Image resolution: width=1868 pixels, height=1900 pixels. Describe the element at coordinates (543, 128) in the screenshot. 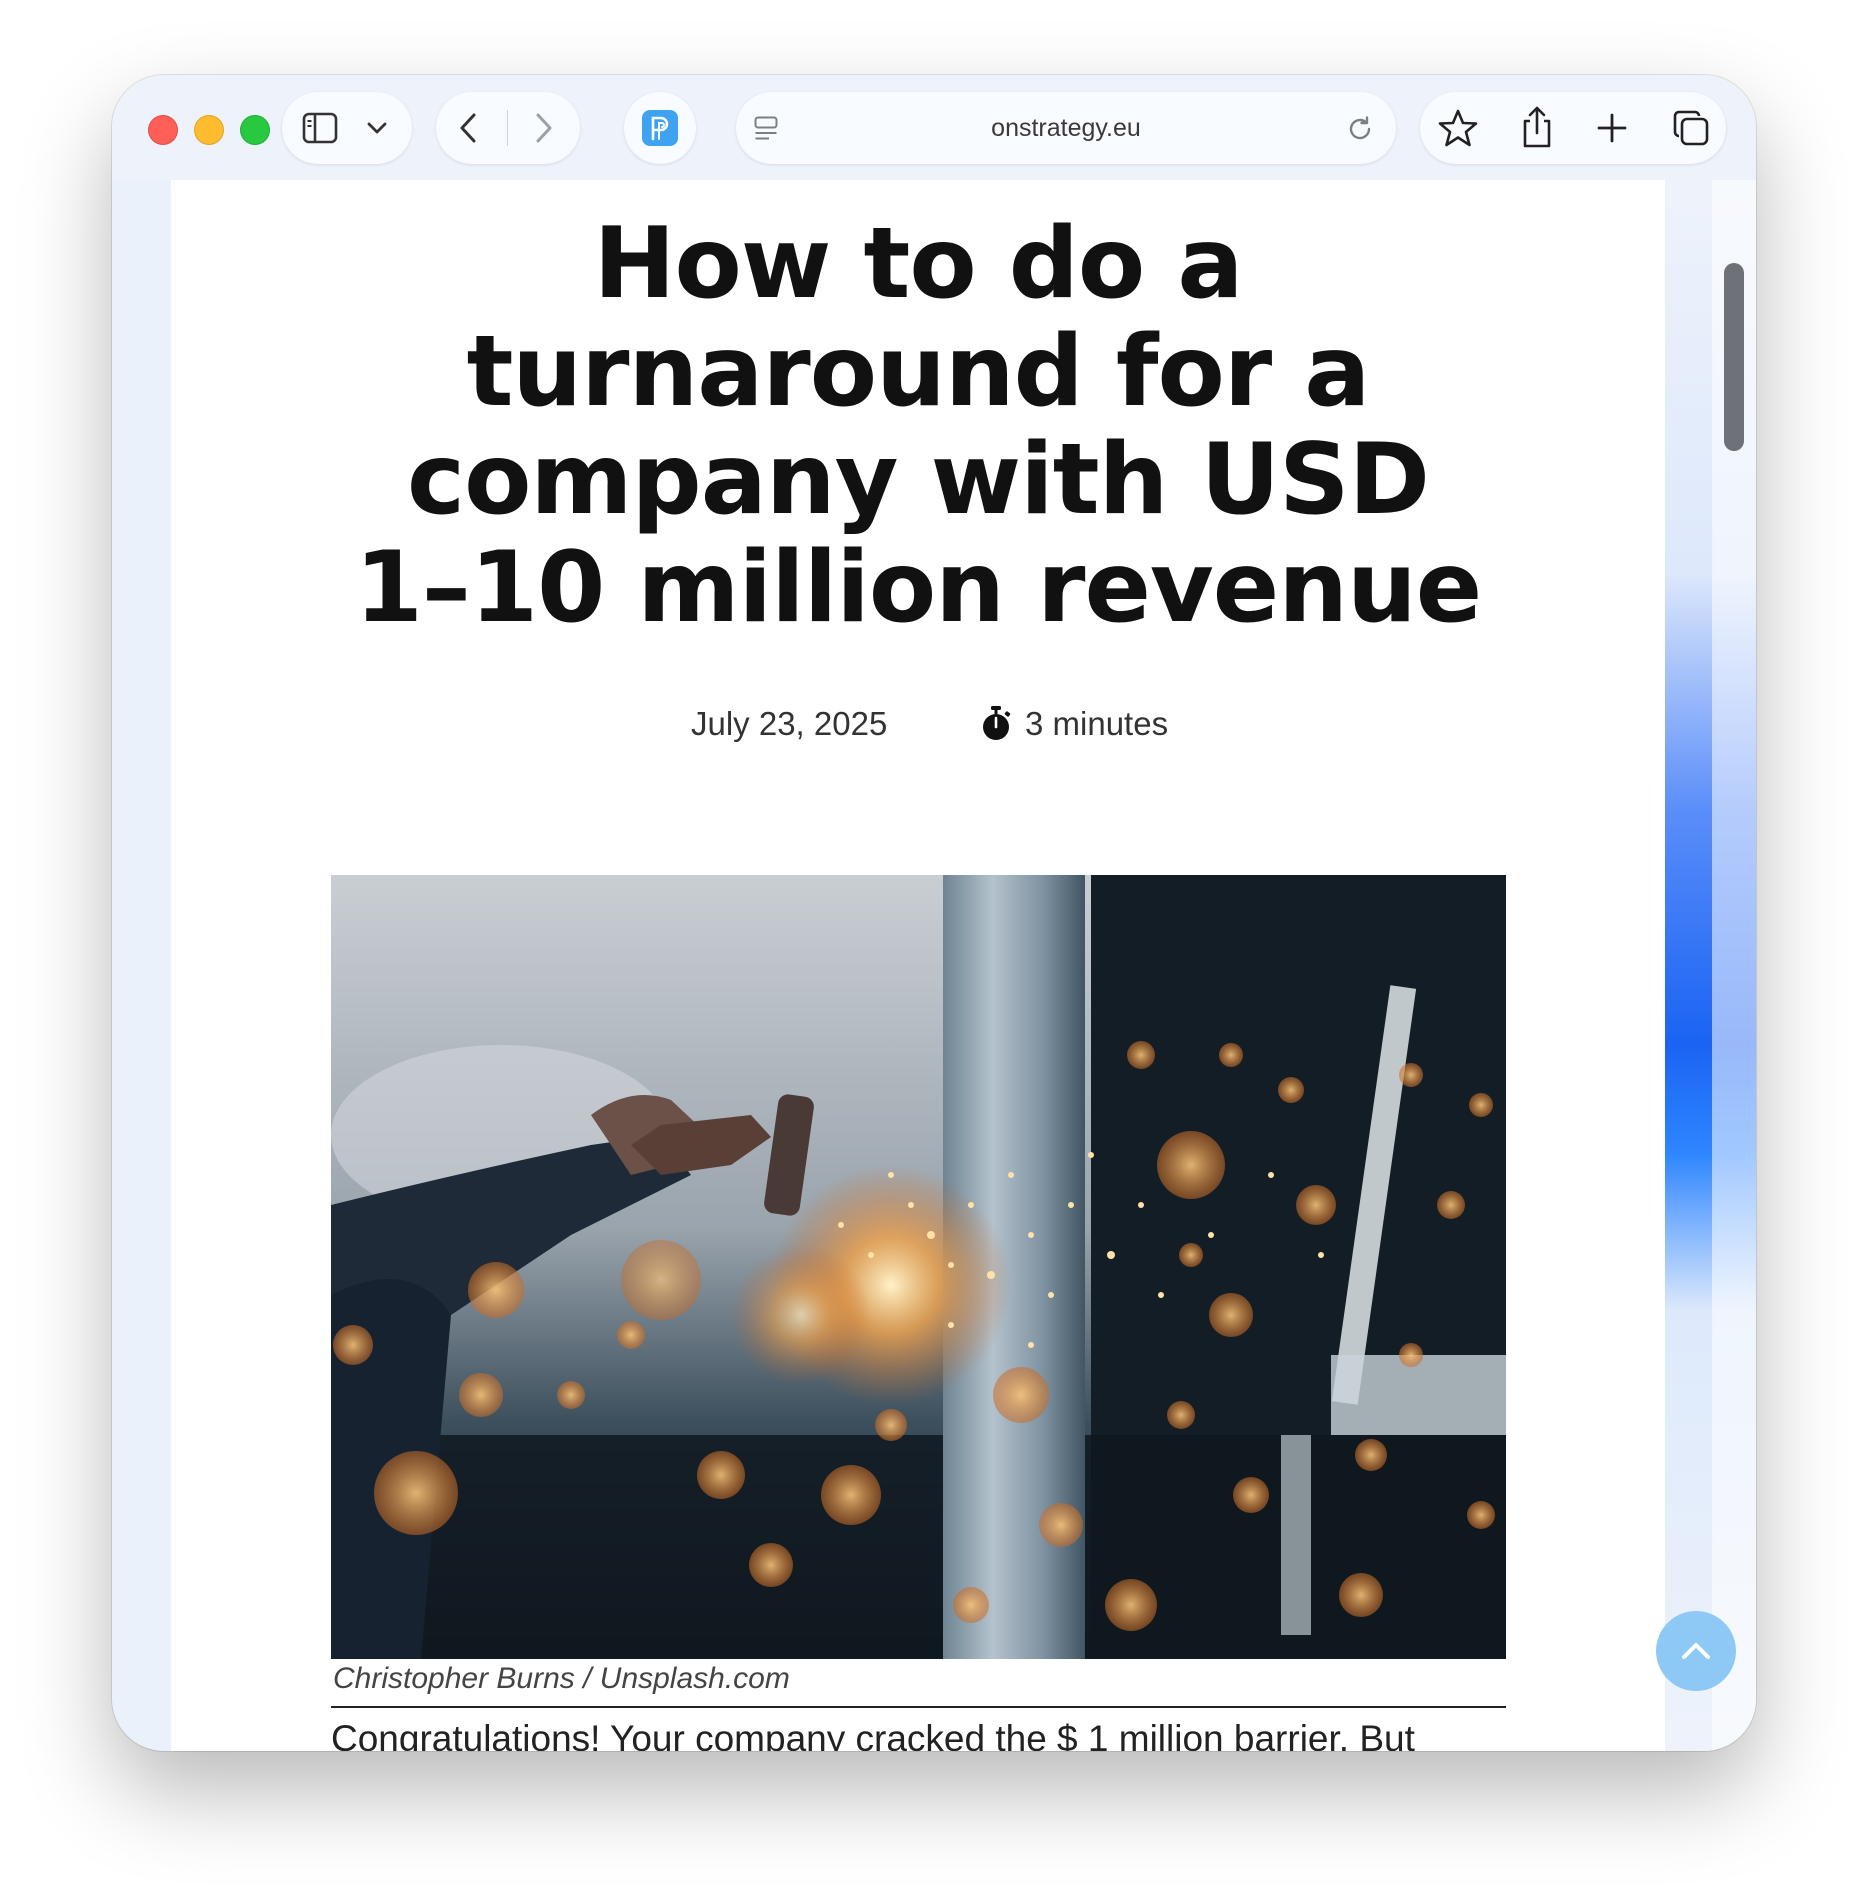

I see `forward-icon` at that location.